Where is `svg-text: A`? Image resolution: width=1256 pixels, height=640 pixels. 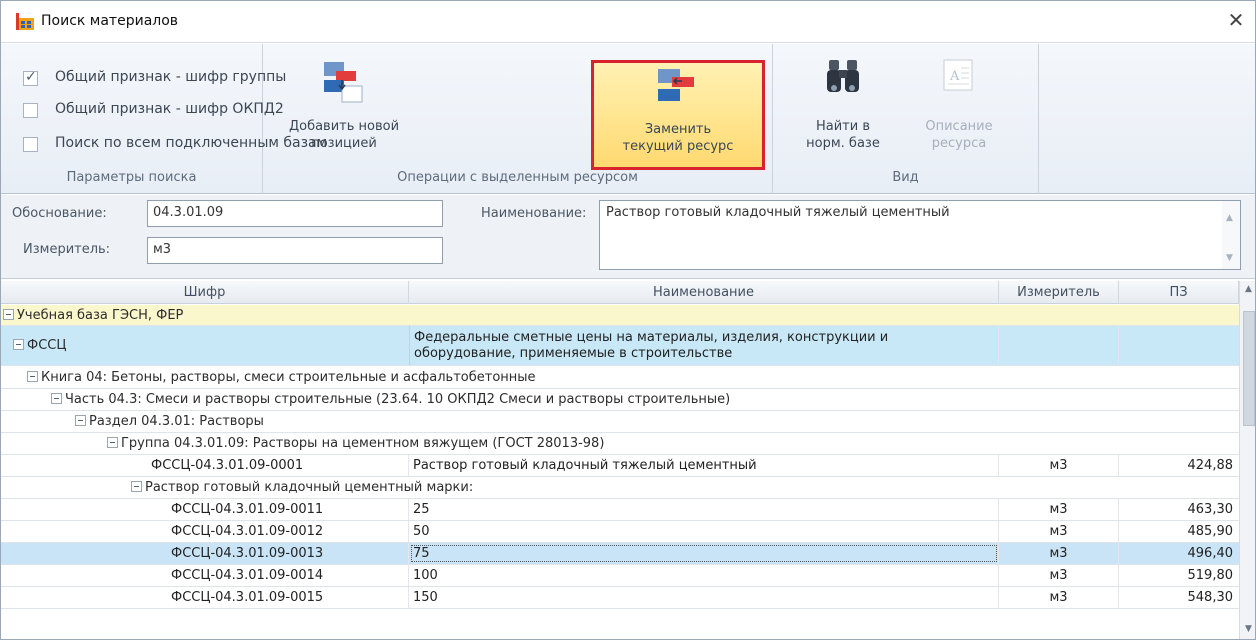
svg-text: A is located at coordinates (954, 76).